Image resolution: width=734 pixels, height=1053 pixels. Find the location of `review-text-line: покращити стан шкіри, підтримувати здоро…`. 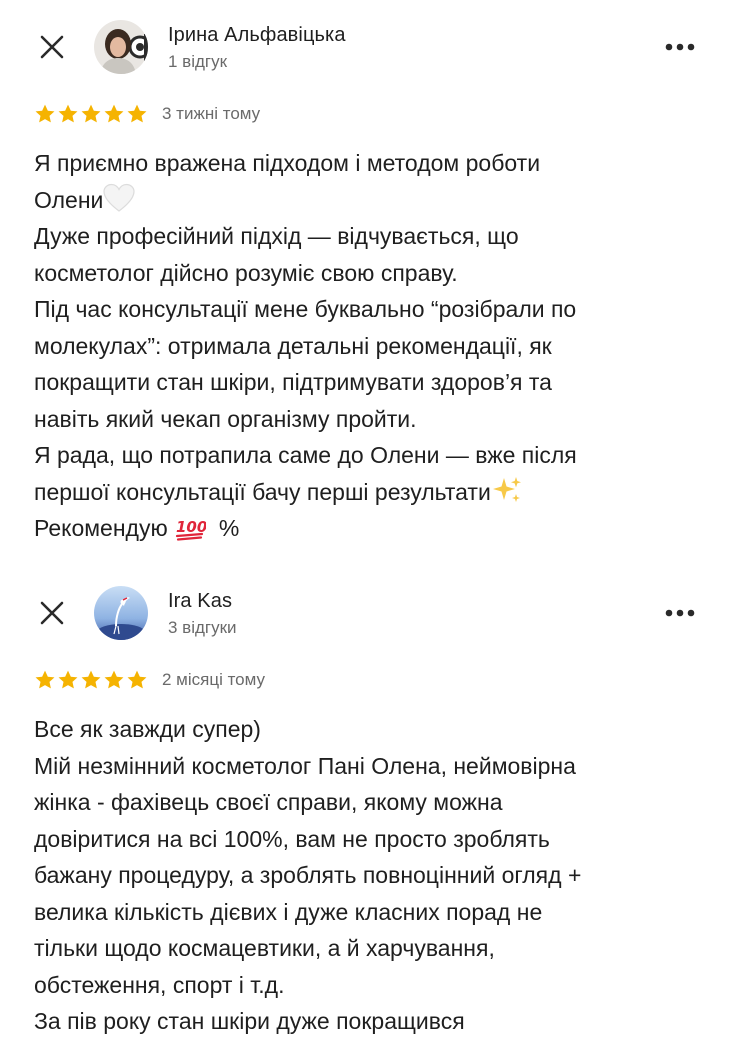

review-text-line: покращити стан шкіри, підтримувати здоро… is located at coordinates (293, 382).